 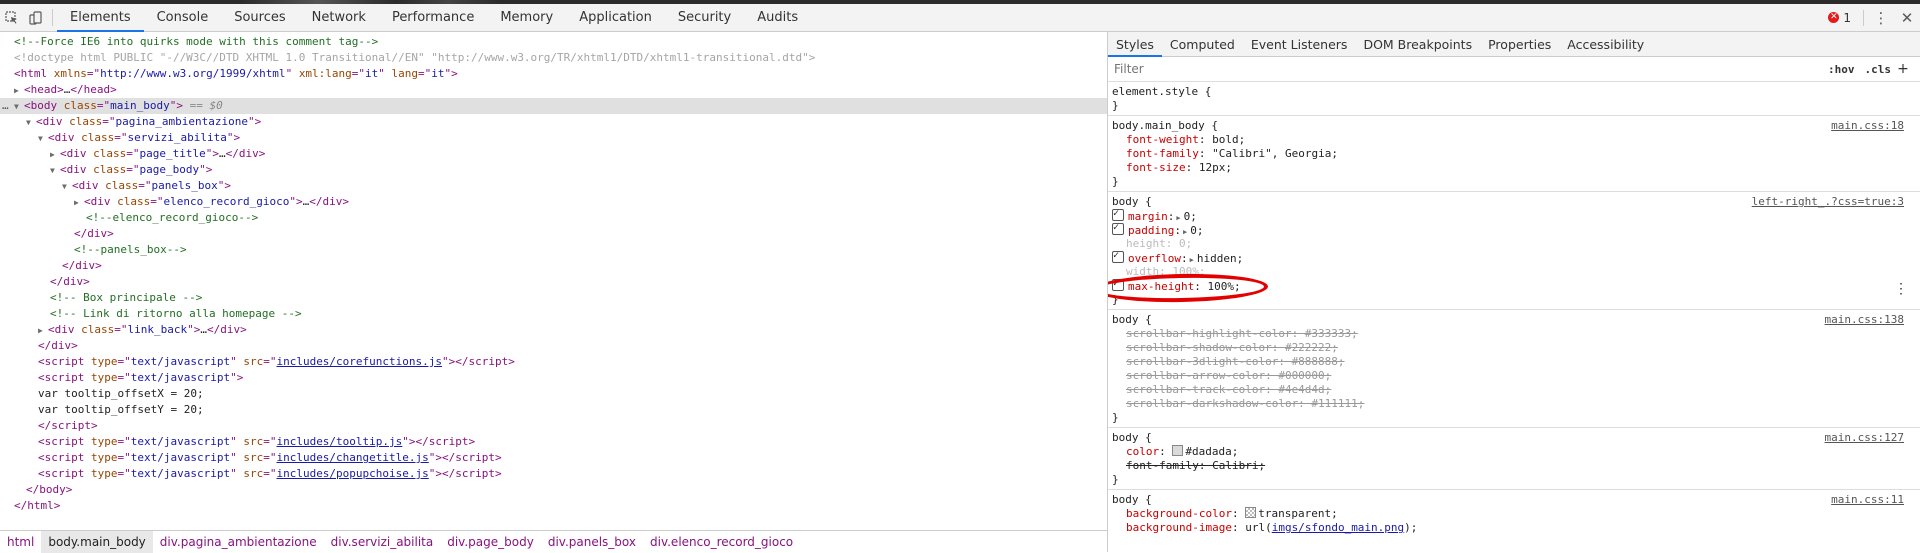 What do you see at coordinates (553, 394) in the screenshot?
I see `dom-text: var tooltip_offsetX = 20;` at bounding box center [553, 394].